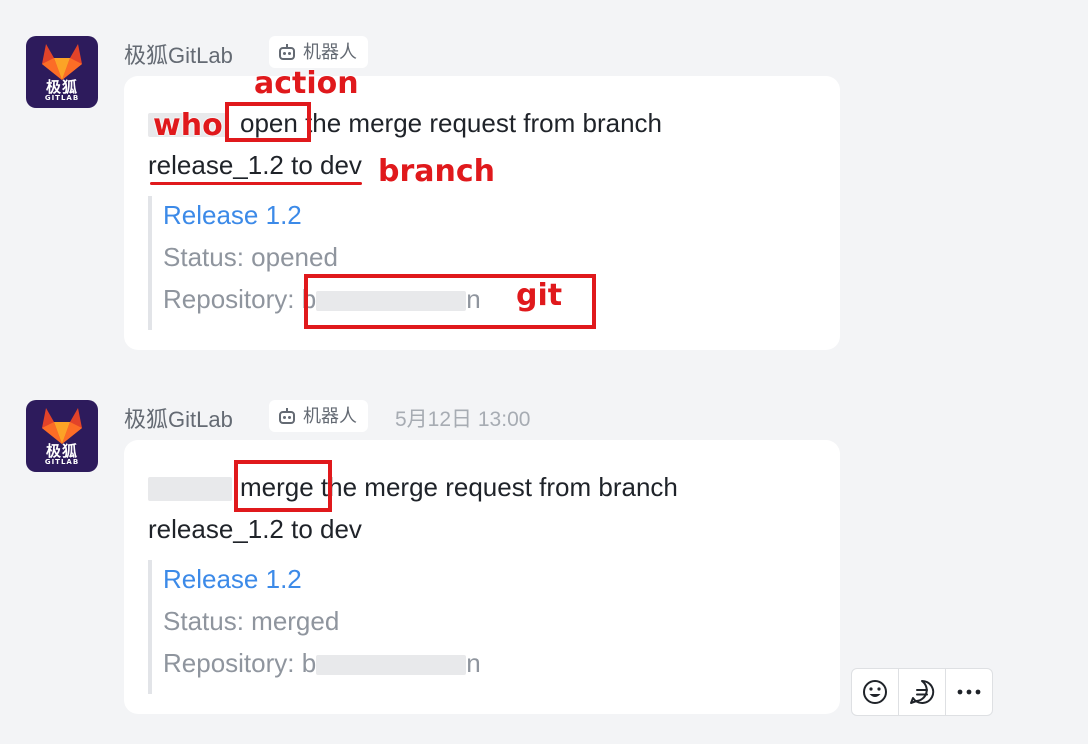 This screenshot has height=744, width=1088. I want to click on annotation-branch: branch, so click(437, 171).